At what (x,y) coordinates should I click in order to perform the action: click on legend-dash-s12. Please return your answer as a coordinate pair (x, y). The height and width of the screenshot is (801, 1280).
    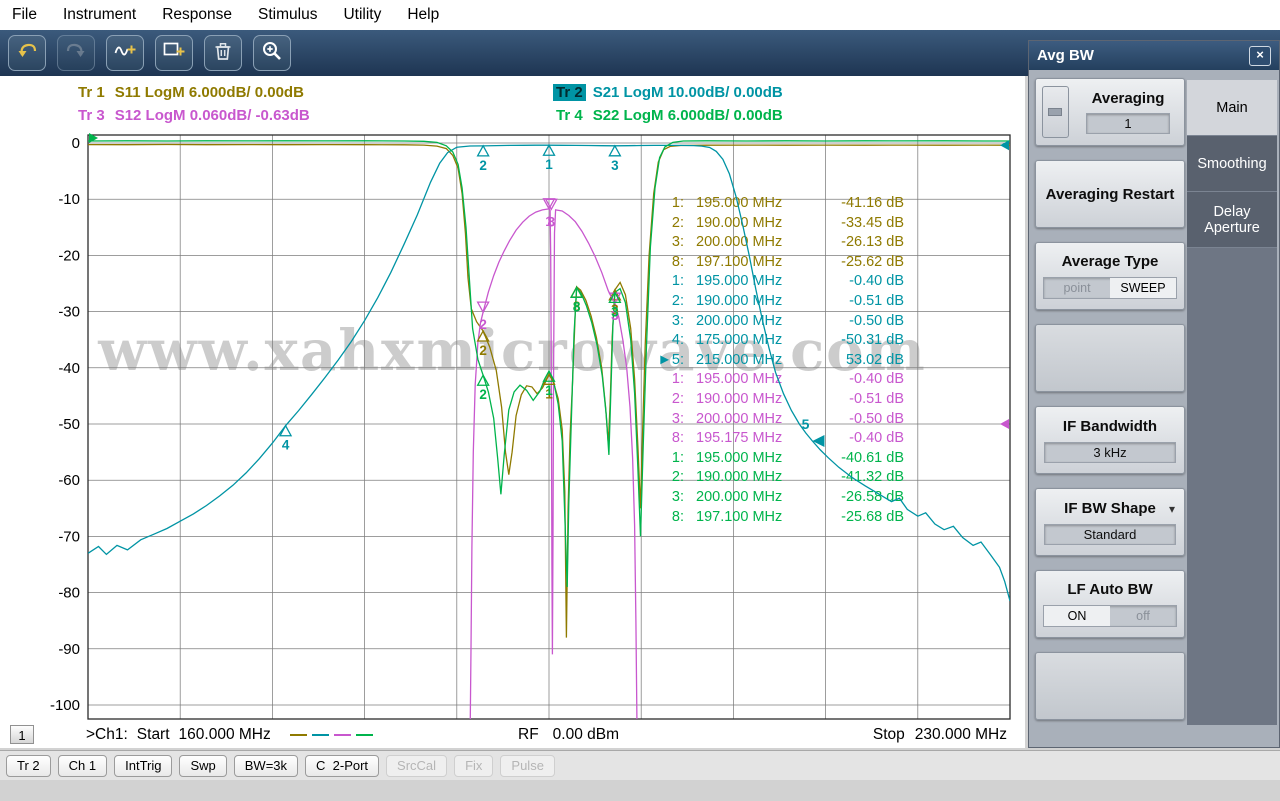
    Looking at the image, I should click on (342, 735).